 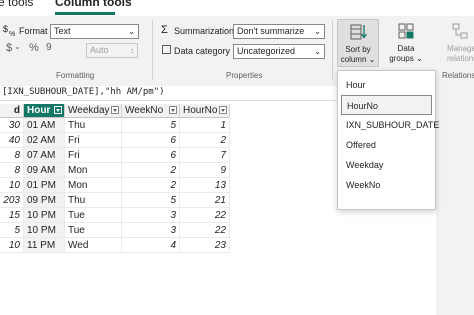 What do you see at coordinates (271, 31) in the screenshot?
I see `summarization-value: Don't summarize` at bounding box center [271, 31].